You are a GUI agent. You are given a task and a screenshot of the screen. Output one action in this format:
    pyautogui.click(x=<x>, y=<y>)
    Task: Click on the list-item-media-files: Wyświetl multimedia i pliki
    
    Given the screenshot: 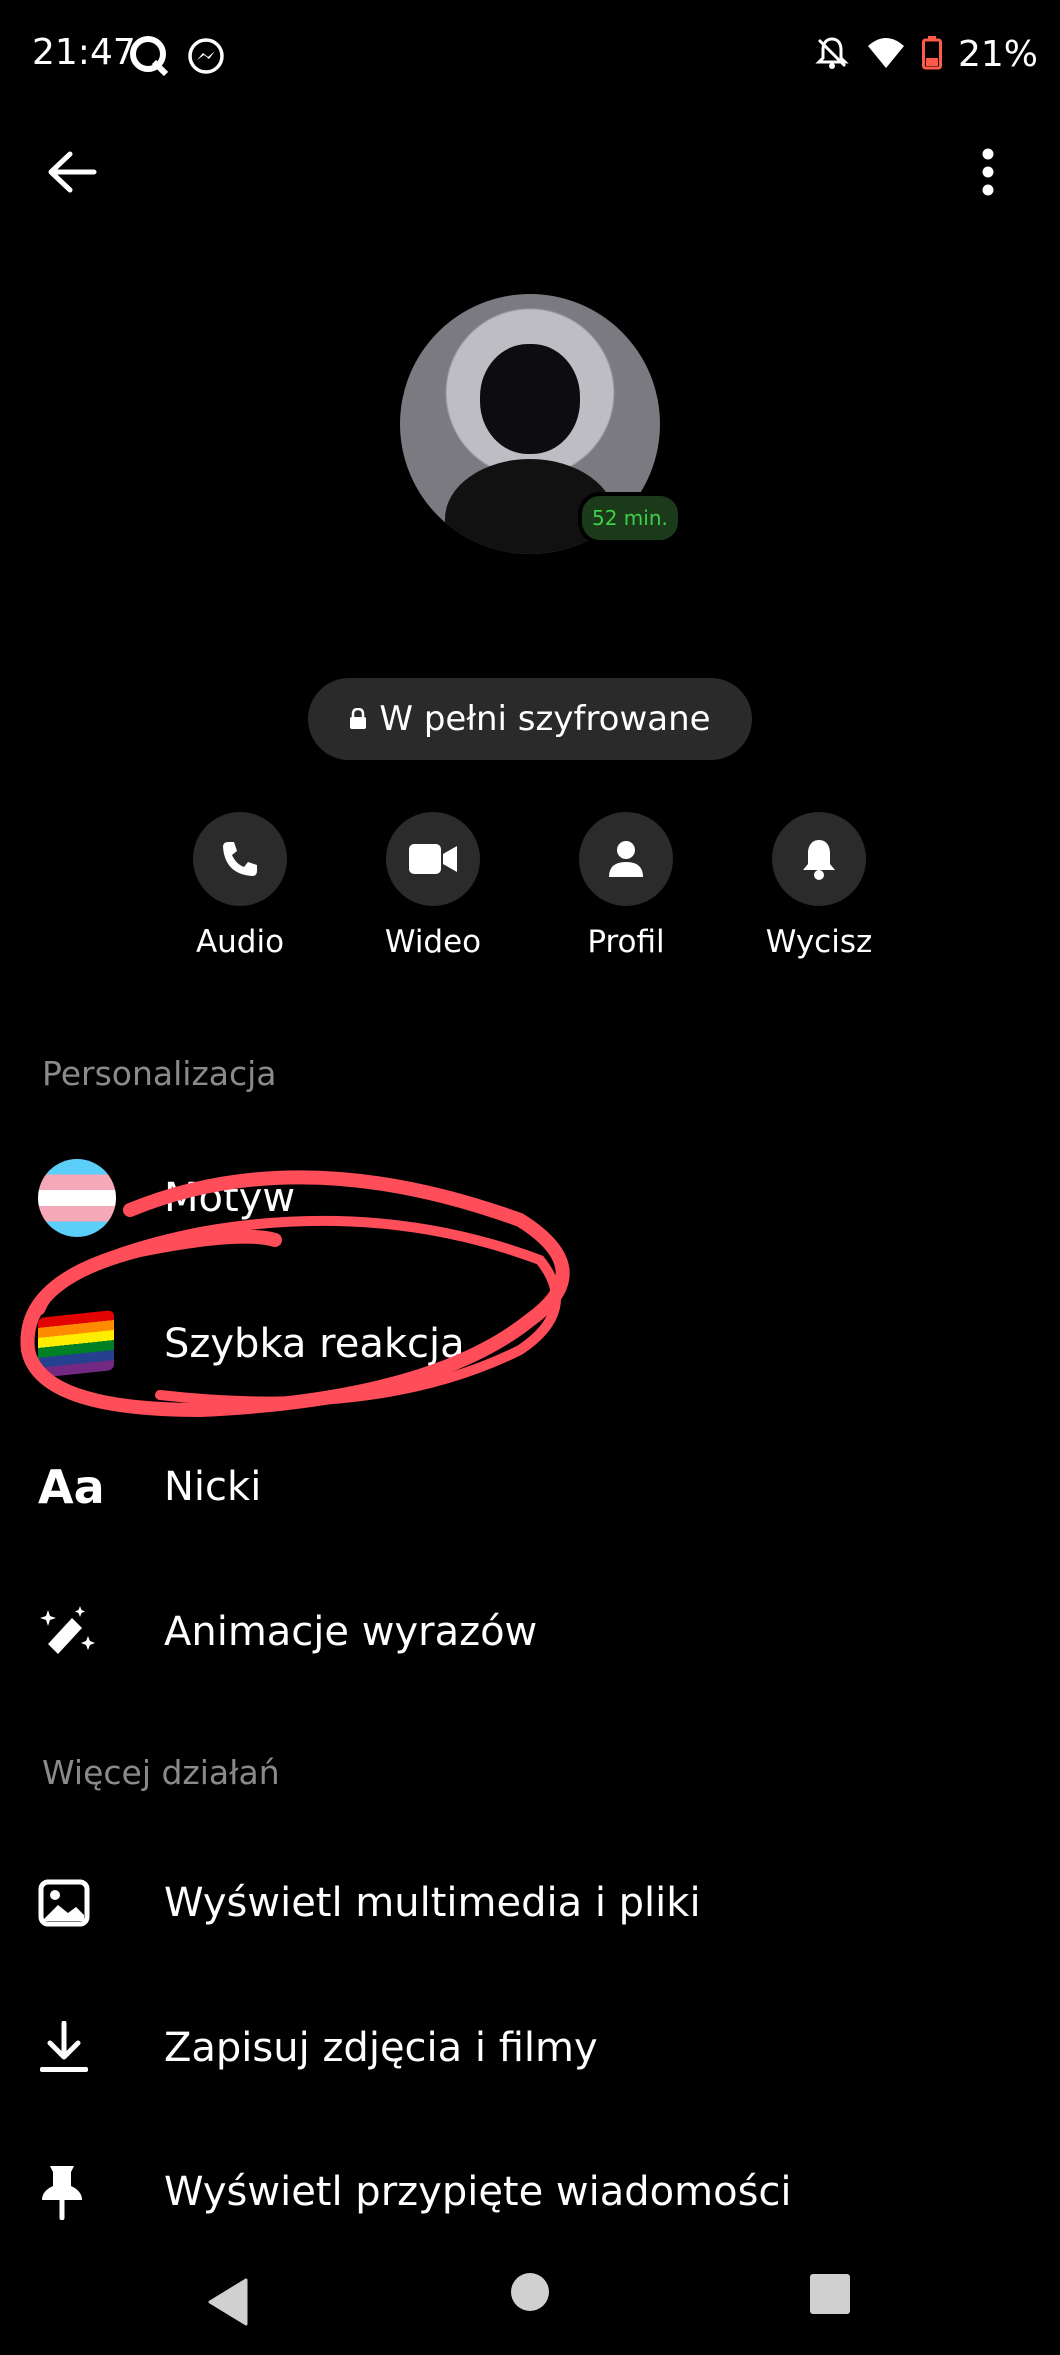 What is the action you would take?
    pyautogui.click(x=530, y=1903)
    